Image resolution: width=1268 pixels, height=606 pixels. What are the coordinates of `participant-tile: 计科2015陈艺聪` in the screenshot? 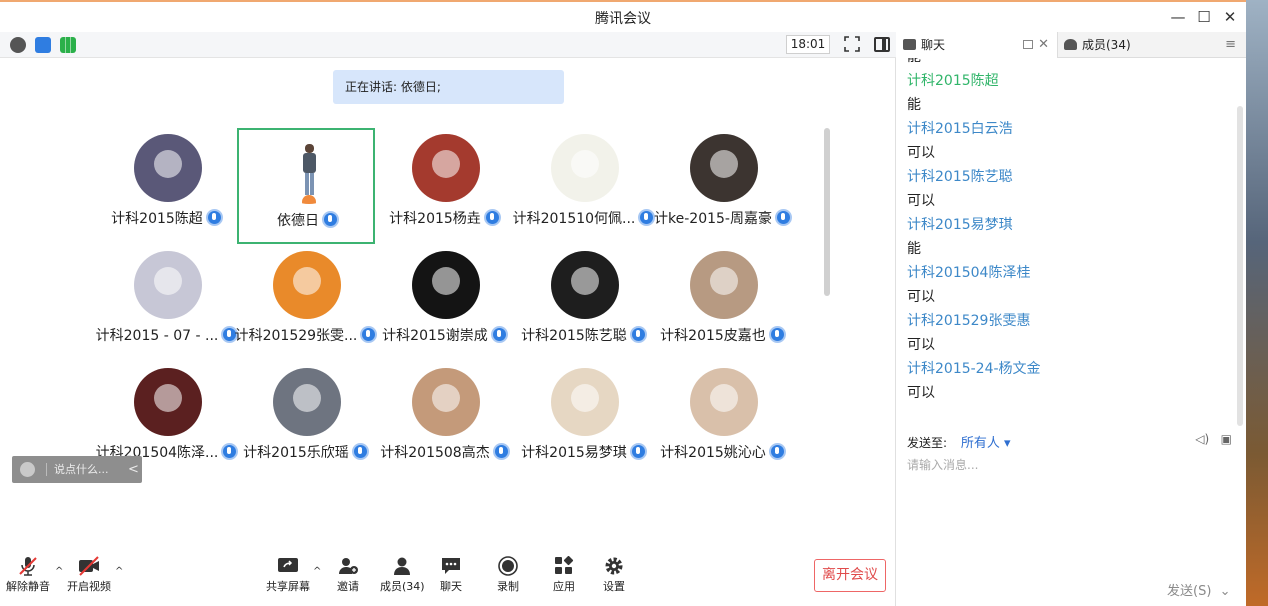 It's located at (584, 303).